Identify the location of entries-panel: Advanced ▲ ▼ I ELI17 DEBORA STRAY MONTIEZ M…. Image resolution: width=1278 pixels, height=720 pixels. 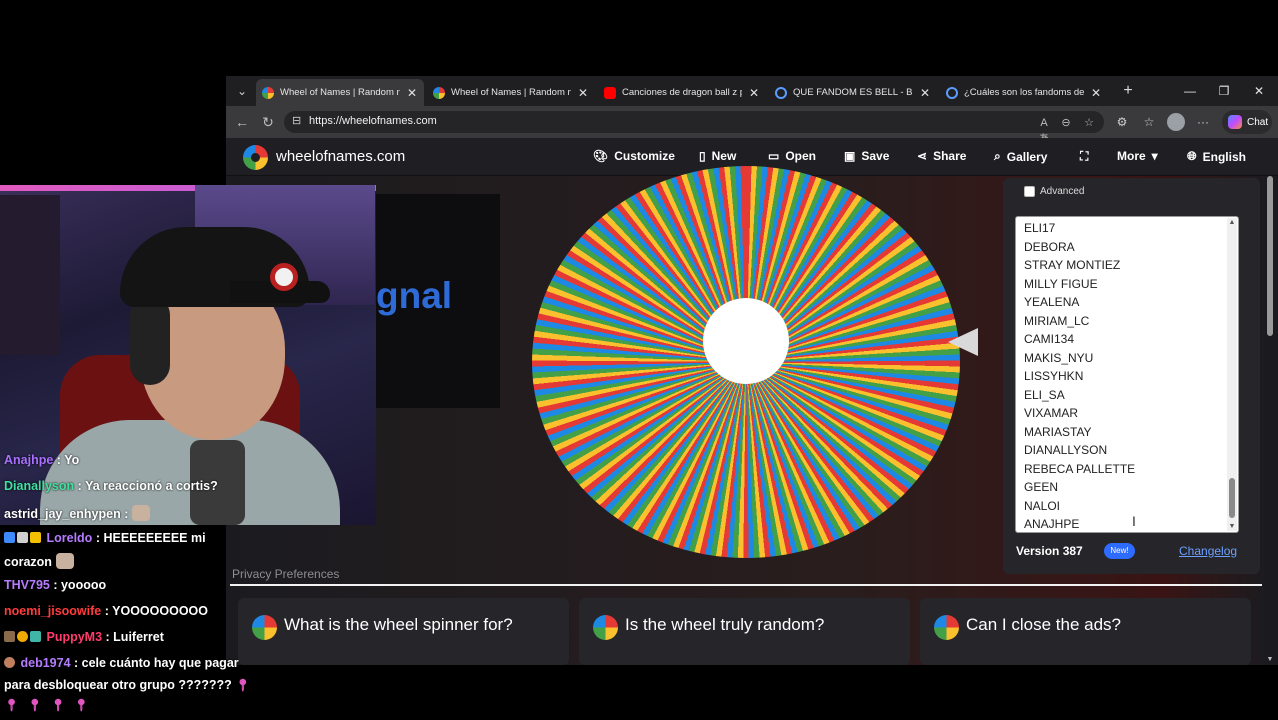
(1131, 376).